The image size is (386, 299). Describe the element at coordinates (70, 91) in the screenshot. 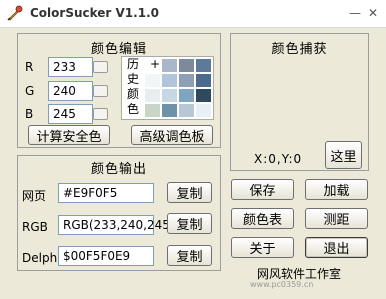

I see `g-input: 240` at that location.